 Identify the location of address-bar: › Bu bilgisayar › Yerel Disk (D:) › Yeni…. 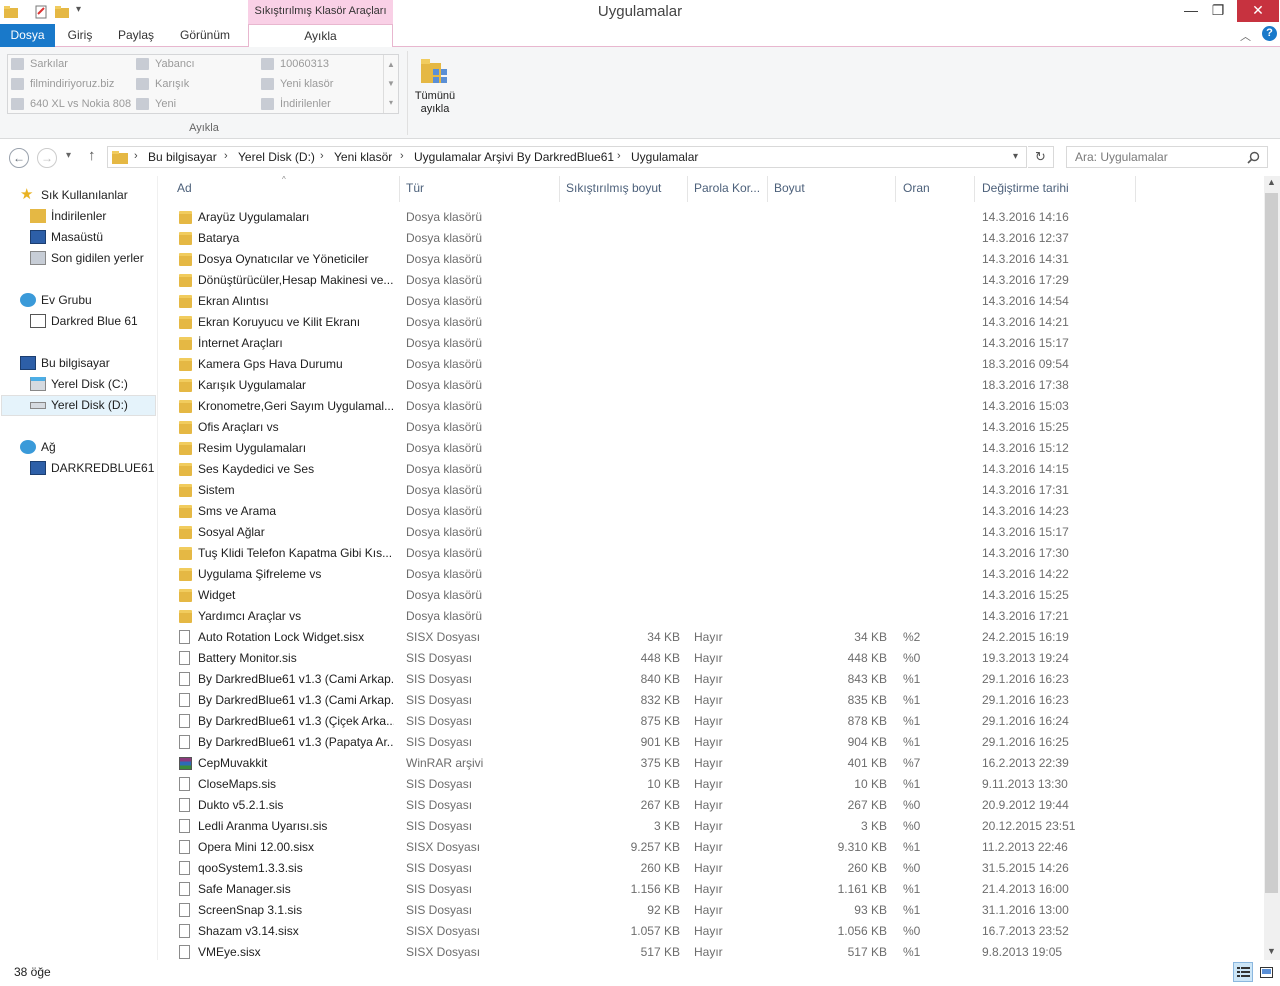
(567, 157).